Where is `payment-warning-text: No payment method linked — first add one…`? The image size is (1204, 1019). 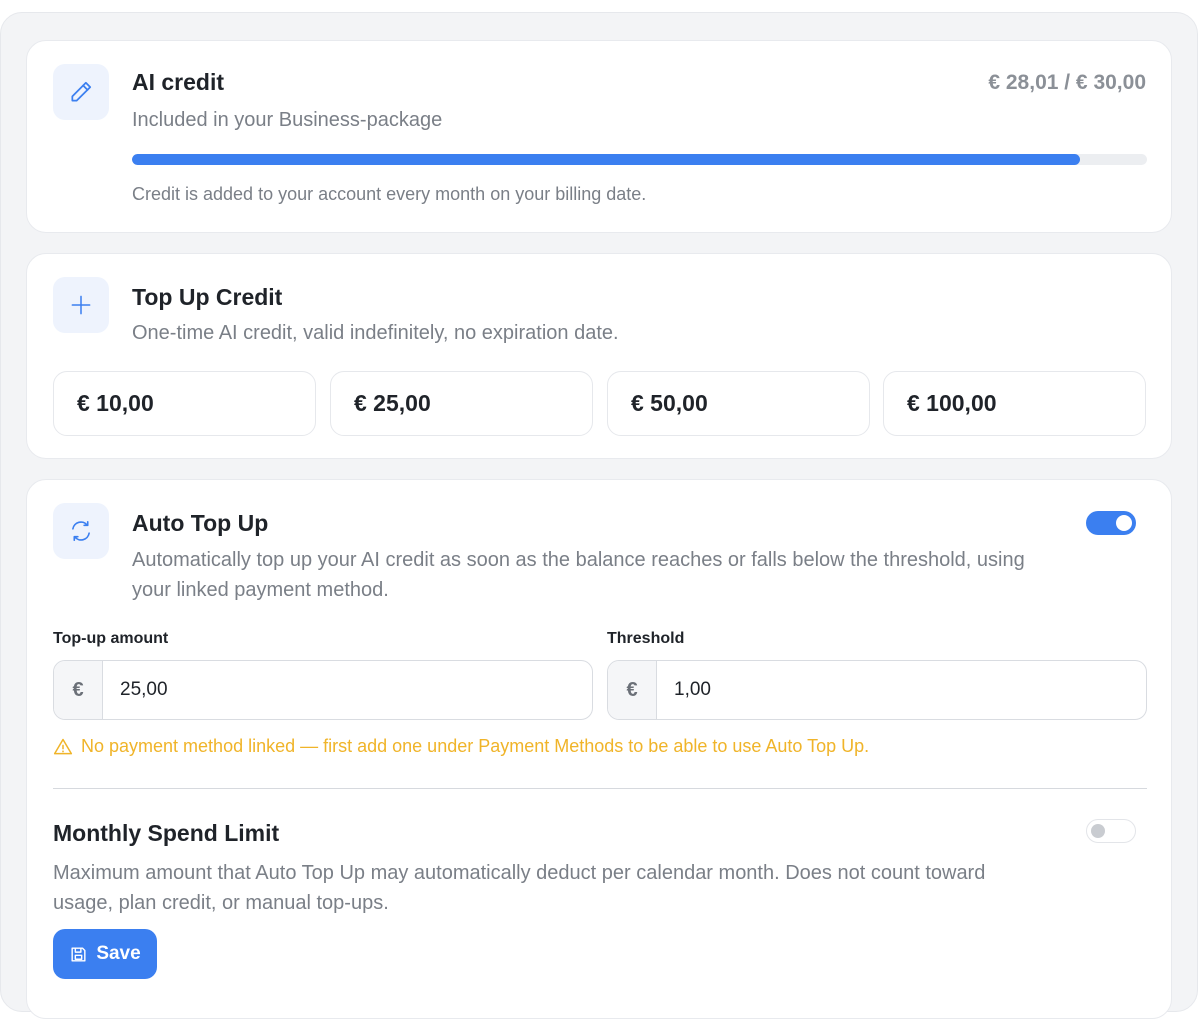 payment-warning-text: No payment method linked — first add one… is located at coordinates (475, 746).